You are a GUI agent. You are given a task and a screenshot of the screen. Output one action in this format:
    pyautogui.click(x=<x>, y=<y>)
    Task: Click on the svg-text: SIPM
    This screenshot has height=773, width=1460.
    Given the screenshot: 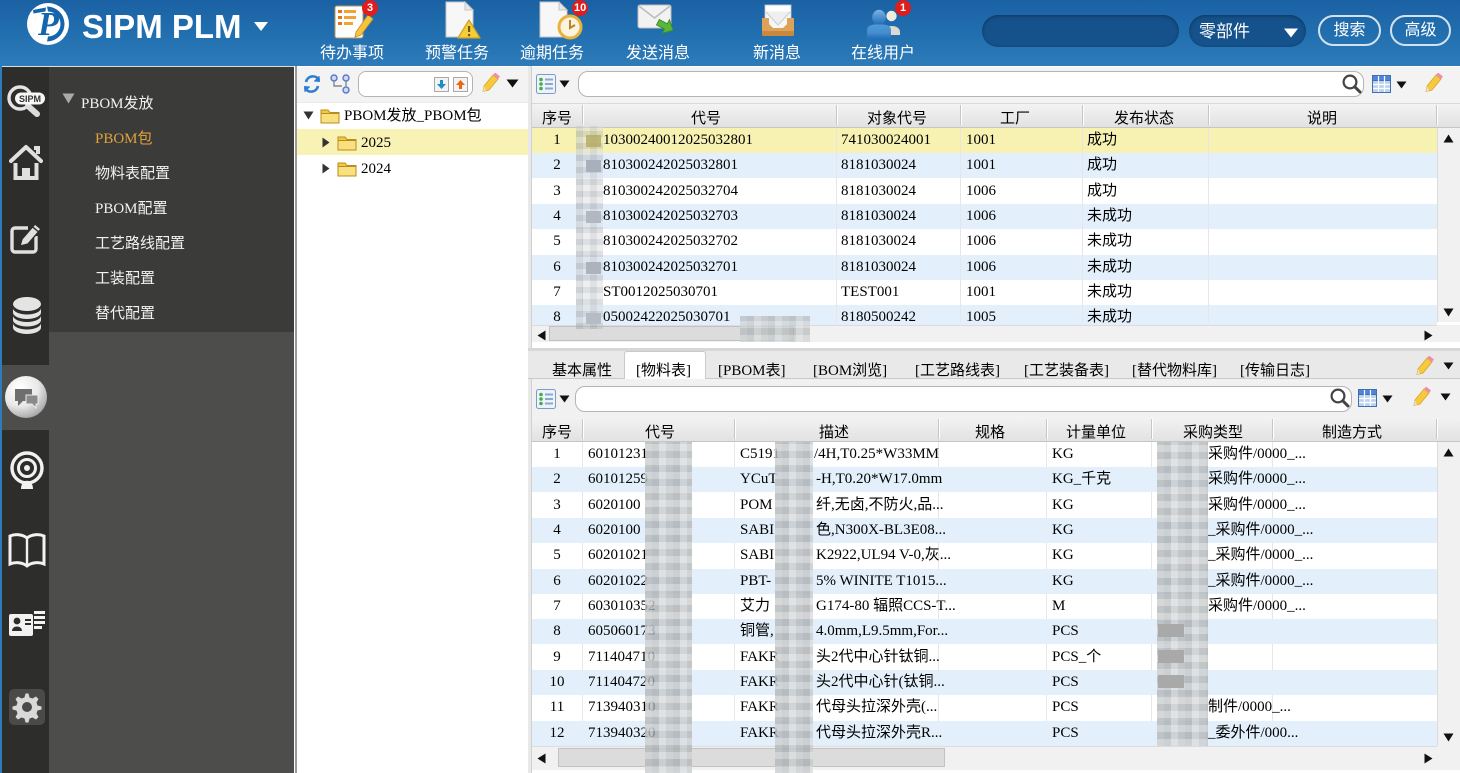 What is the action you would take?
    pyautogui.click(x=30, y=99)
    